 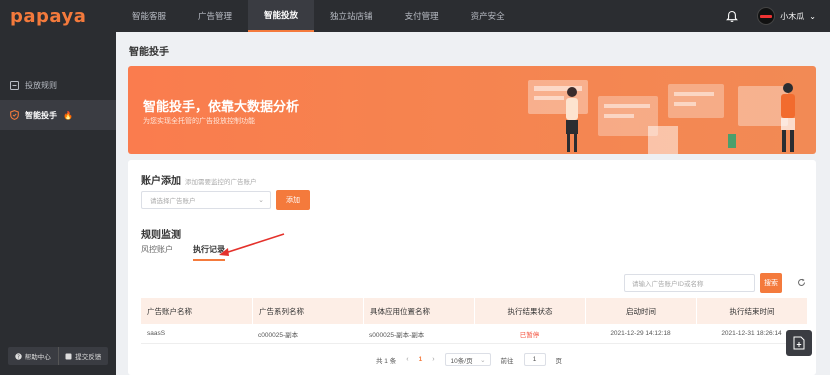 I want to click on nav-smart-service: 智能客服, so click(x=149, y=16).